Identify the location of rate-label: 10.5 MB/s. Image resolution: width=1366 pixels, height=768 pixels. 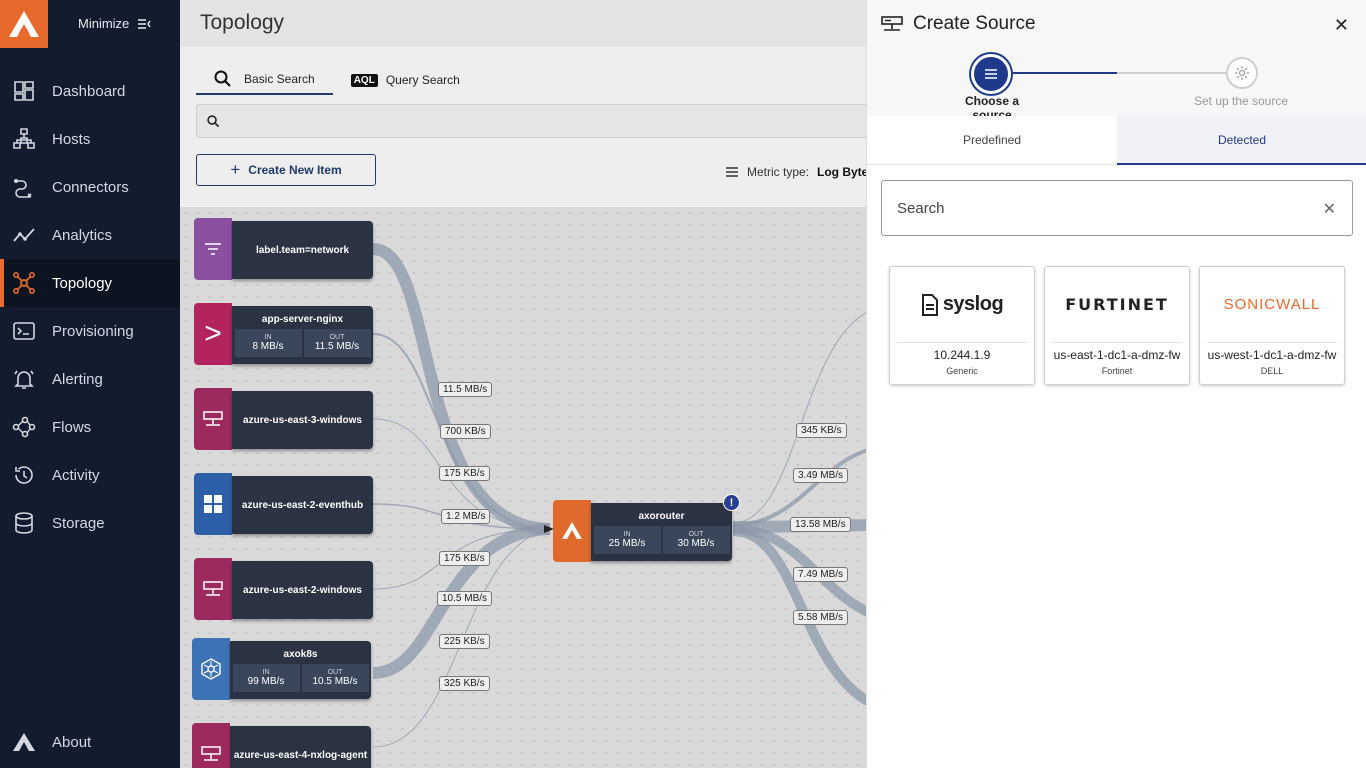
(465, 598).